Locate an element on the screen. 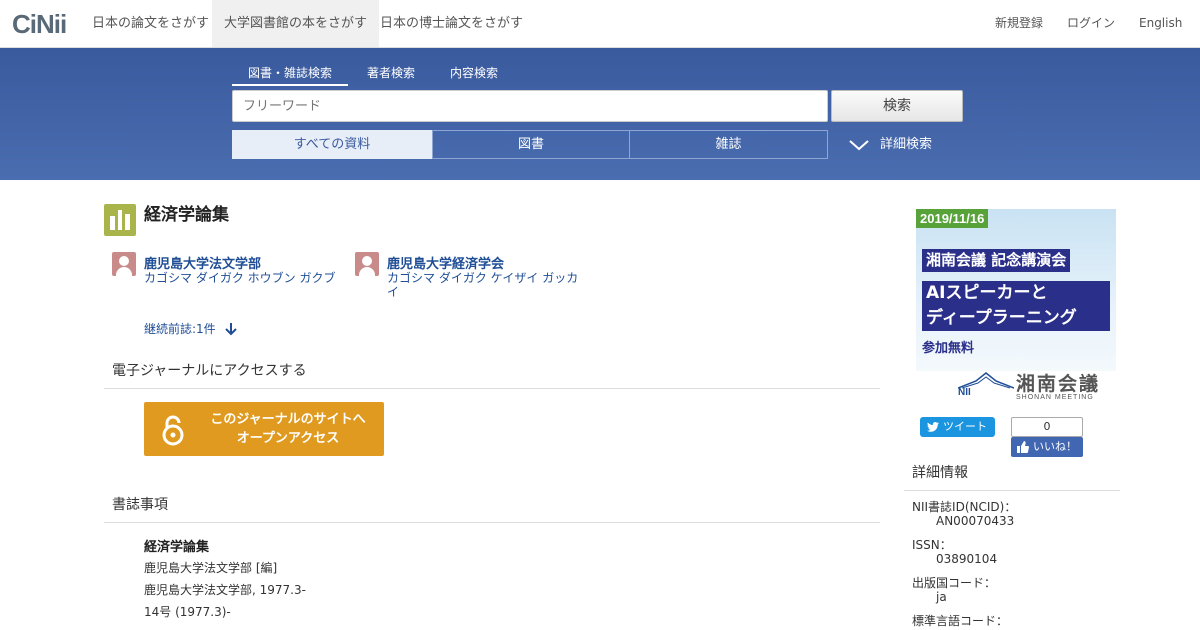 This screenshot has height=630, width=1200. register-link: 新規登録 is located at coordinates (1019, 23).